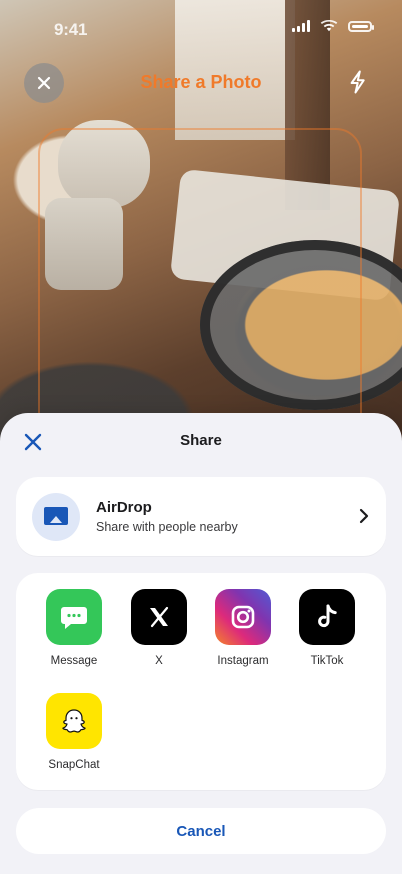  I want to click on status-icons, so click(333, 26).